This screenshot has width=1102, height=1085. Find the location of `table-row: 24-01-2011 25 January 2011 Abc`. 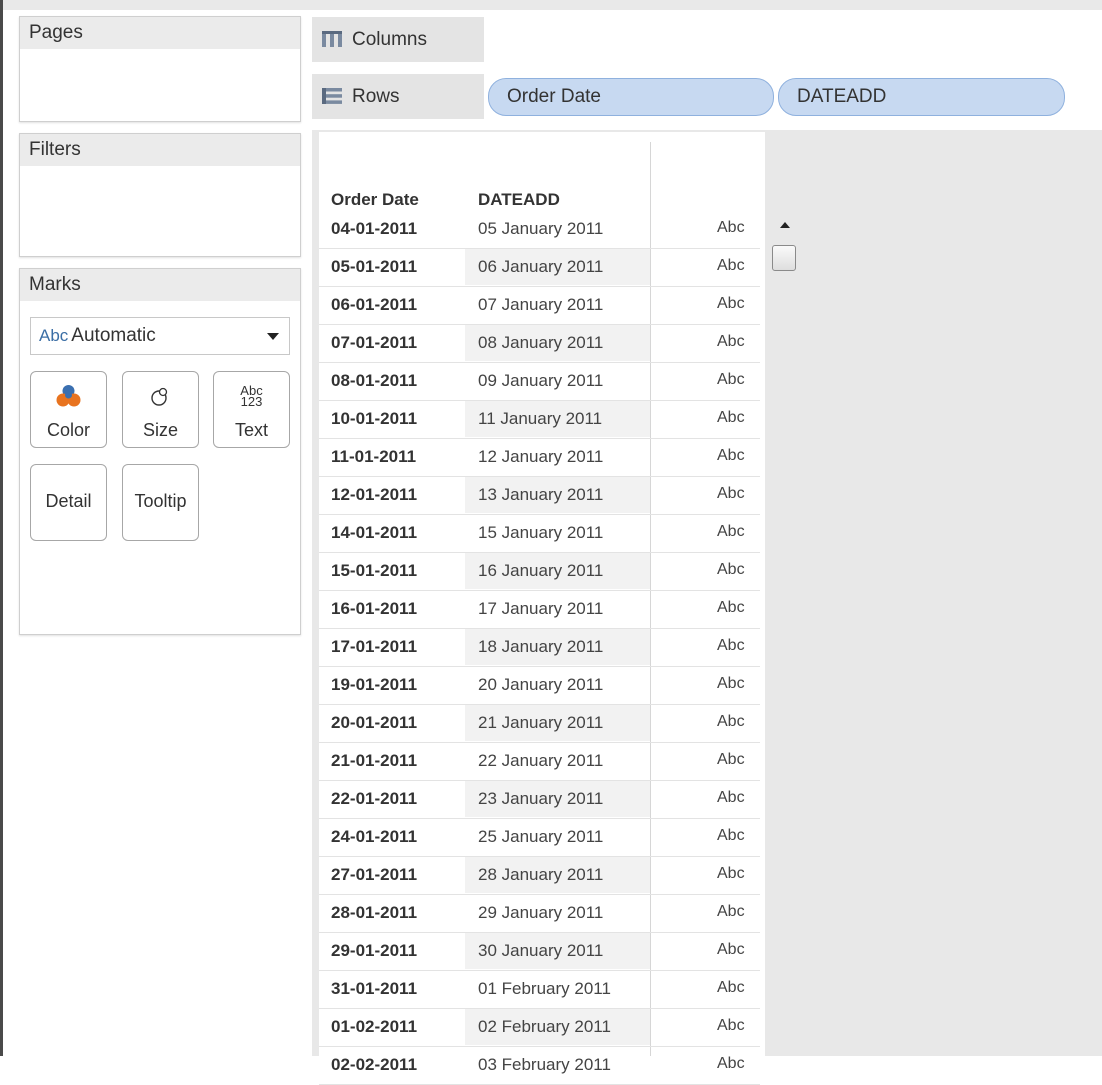

table-row: 24-01-2011 25 January 2011 Abc is located at coordinates (539, 838).